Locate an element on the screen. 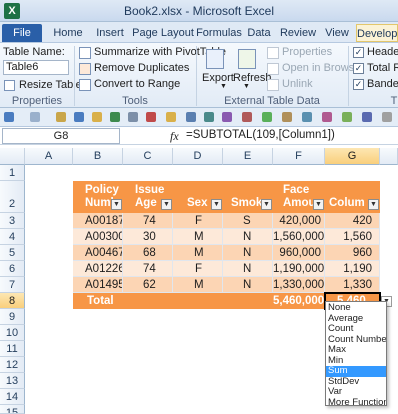  format-painter-icon is located at coordinates (267, 117).